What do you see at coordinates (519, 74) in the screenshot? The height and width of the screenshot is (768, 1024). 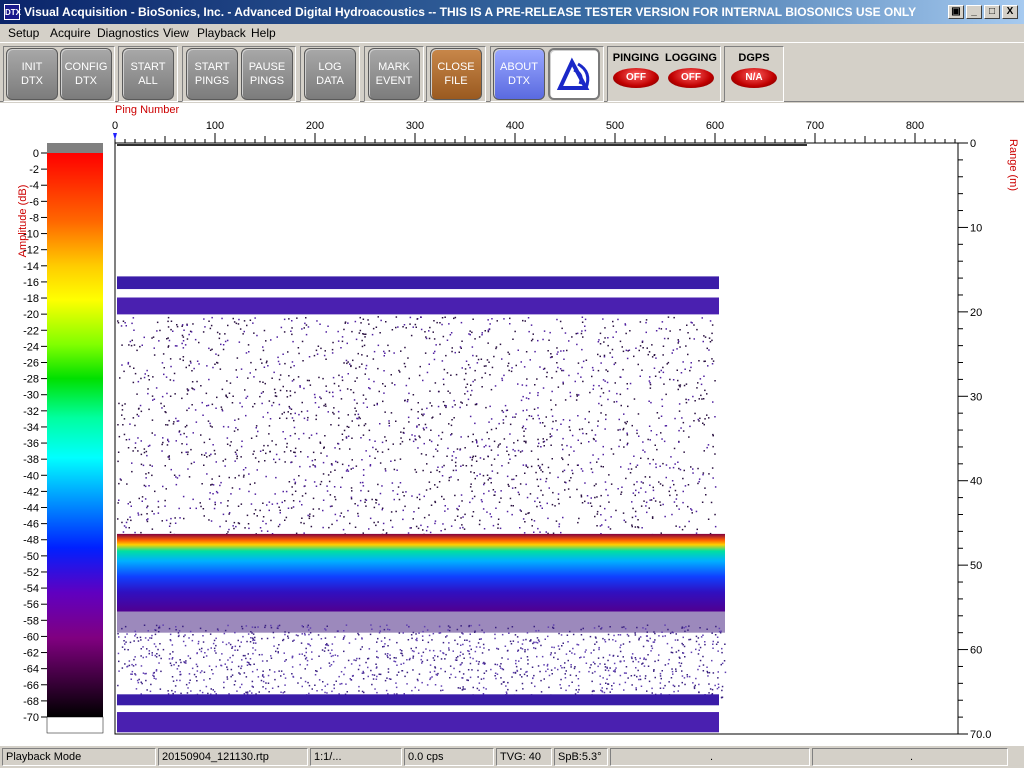 I see `about-dtx-button: ABOUT DTX` at bounding box center [519, 74].